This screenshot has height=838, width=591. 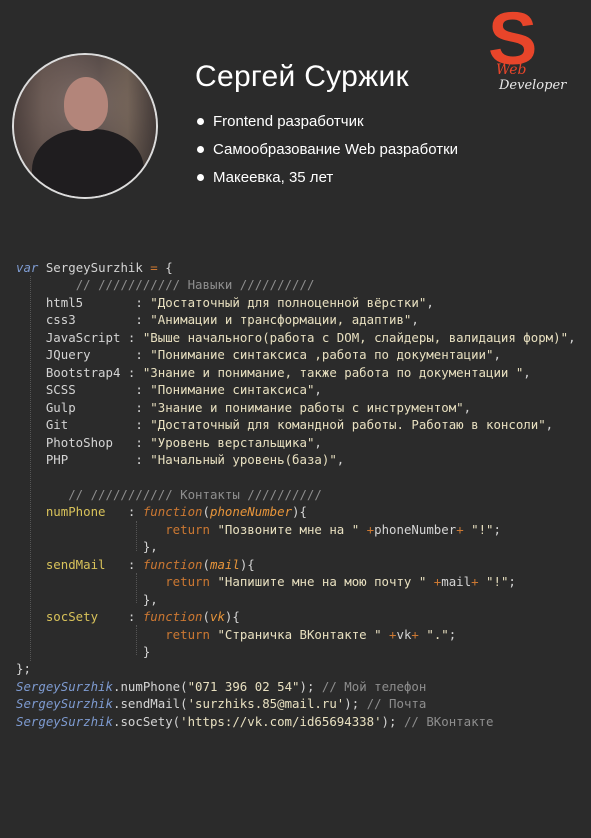 I want to click on web-developer-logo: S Web Developer, so click(x=533, y=48).